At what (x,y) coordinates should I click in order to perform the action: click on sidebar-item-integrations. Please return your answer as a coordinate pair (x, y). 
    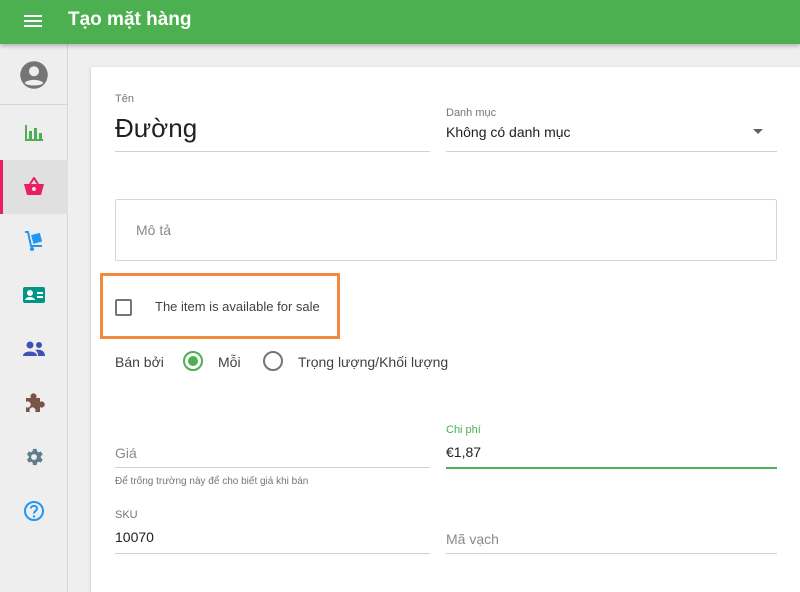
    Looking at the image, I should click on (34, 403).